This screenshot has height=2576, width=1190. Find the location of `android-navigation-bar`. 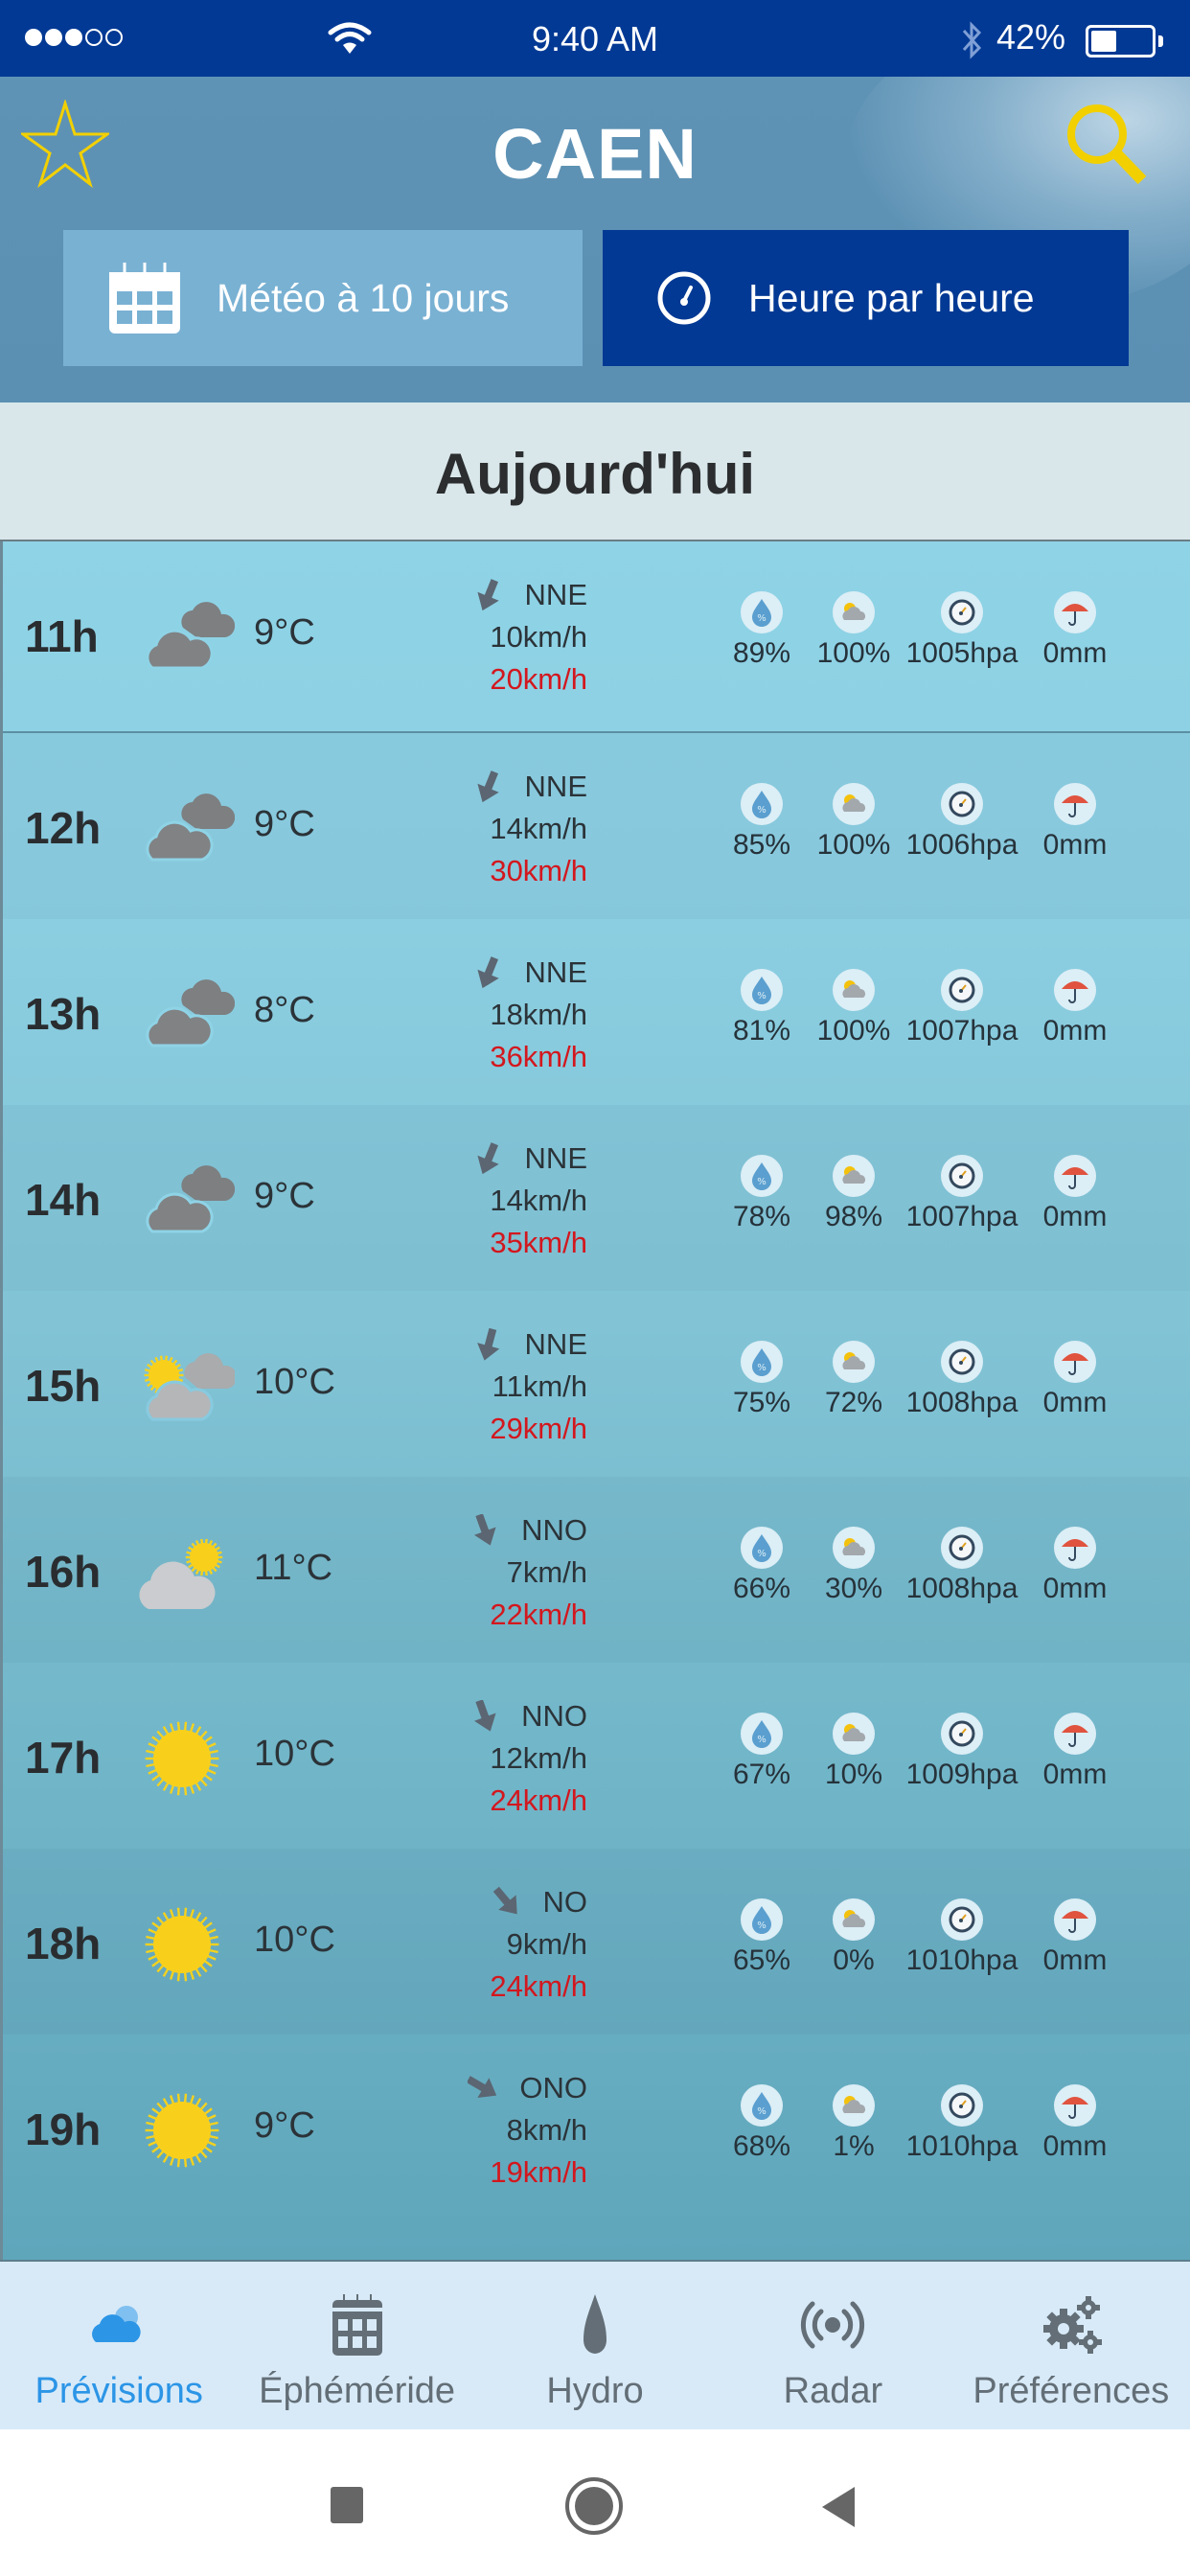

android-navigation-bar is located at coordinates (595, 2502).